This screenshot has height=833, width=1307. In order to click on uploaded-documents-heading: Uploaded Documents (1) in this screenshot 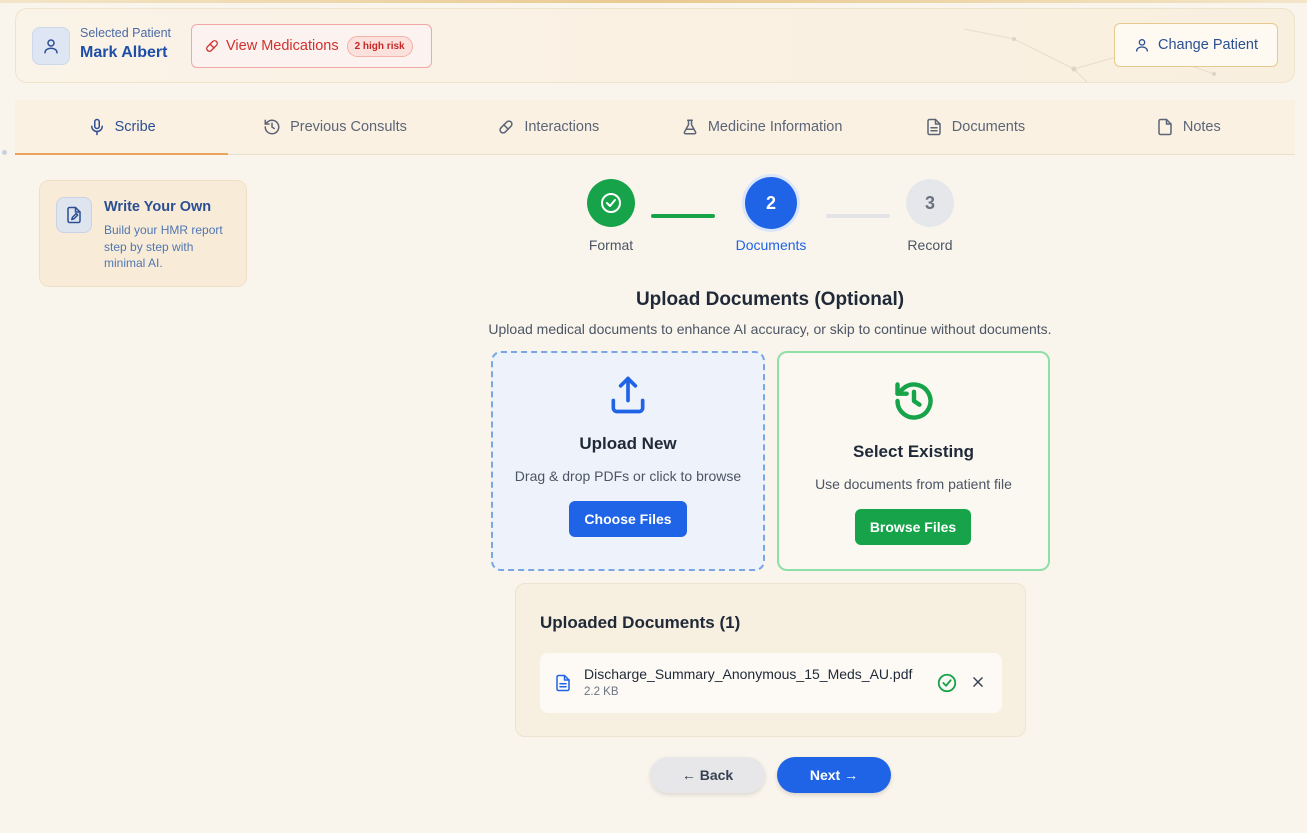, I will do `click(640, 622)`.